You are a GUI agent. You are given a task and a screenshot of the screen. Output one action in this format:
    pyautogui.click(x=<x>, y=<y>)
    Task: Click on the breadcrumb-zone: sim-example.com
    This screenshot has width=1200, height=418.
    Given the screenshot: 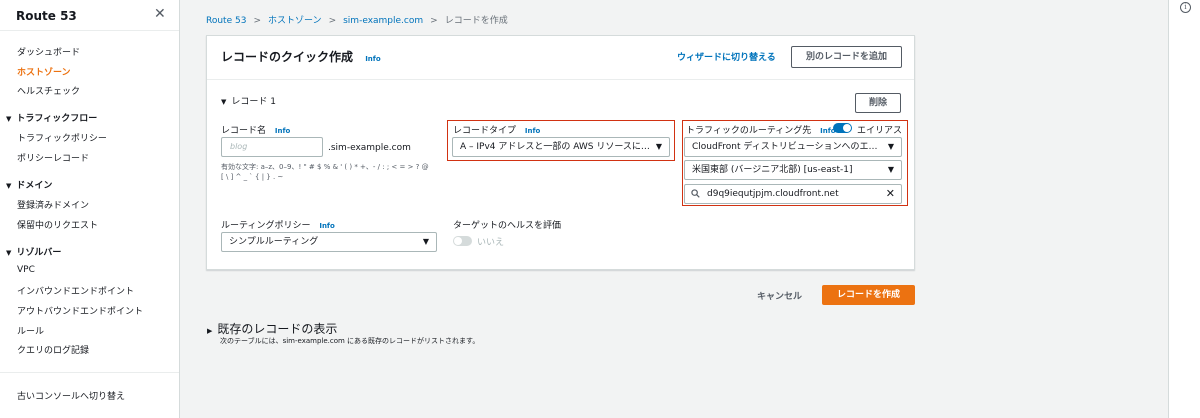 What is the action you would take?
    pyautogui.click(x=383, y=21)
    